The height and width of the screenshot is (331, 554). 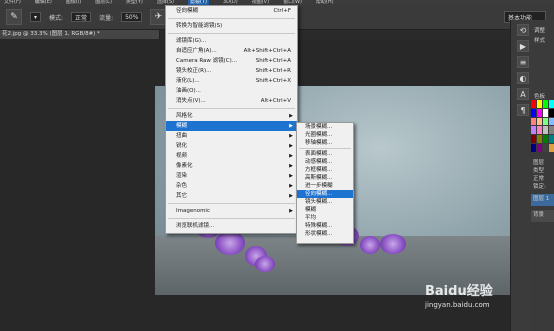 What do you see at coordinates (542, 178) in the screenshot?
I see `blend-mode-label: 正常` at bounding box center [542, 178].